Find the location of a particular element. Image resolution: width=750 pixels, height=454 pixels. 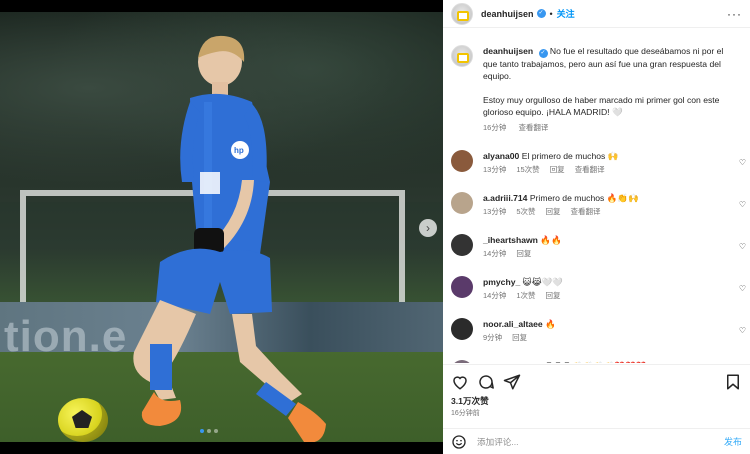

caption-meta: 16分钟 查看翻译 is located at coordinates (610, 128).